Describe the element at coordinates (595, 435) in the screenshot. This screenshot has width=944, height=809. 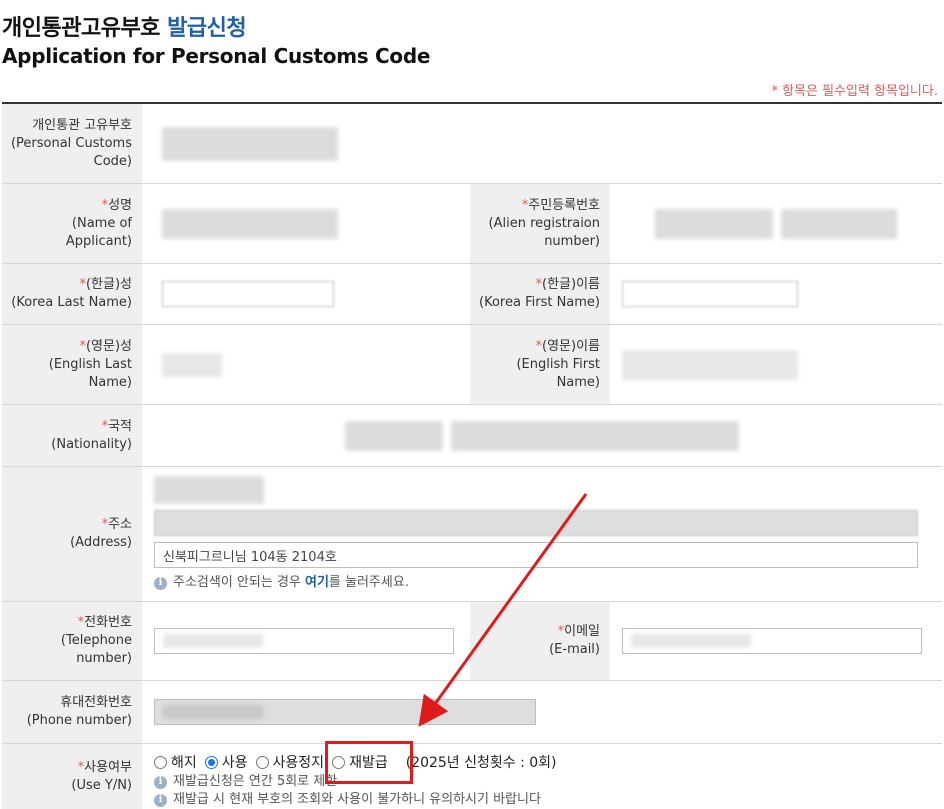
I see `nationality-name-masked` at that location.